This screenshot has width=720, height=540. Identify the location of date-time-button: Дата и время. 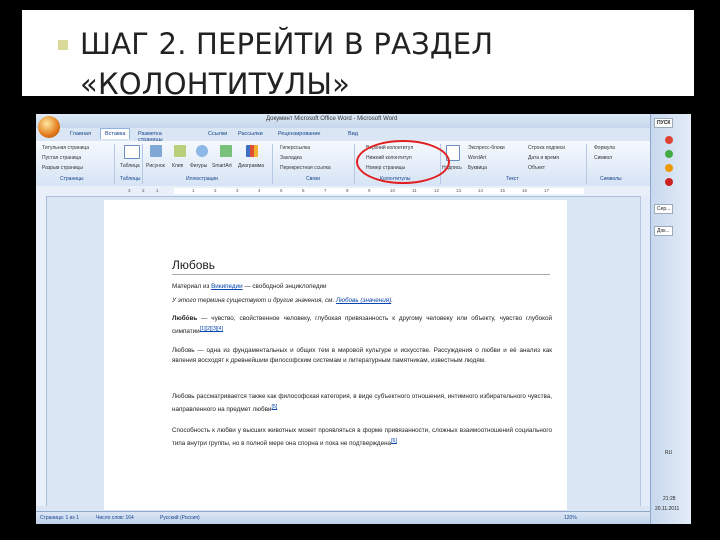
(543, 158).